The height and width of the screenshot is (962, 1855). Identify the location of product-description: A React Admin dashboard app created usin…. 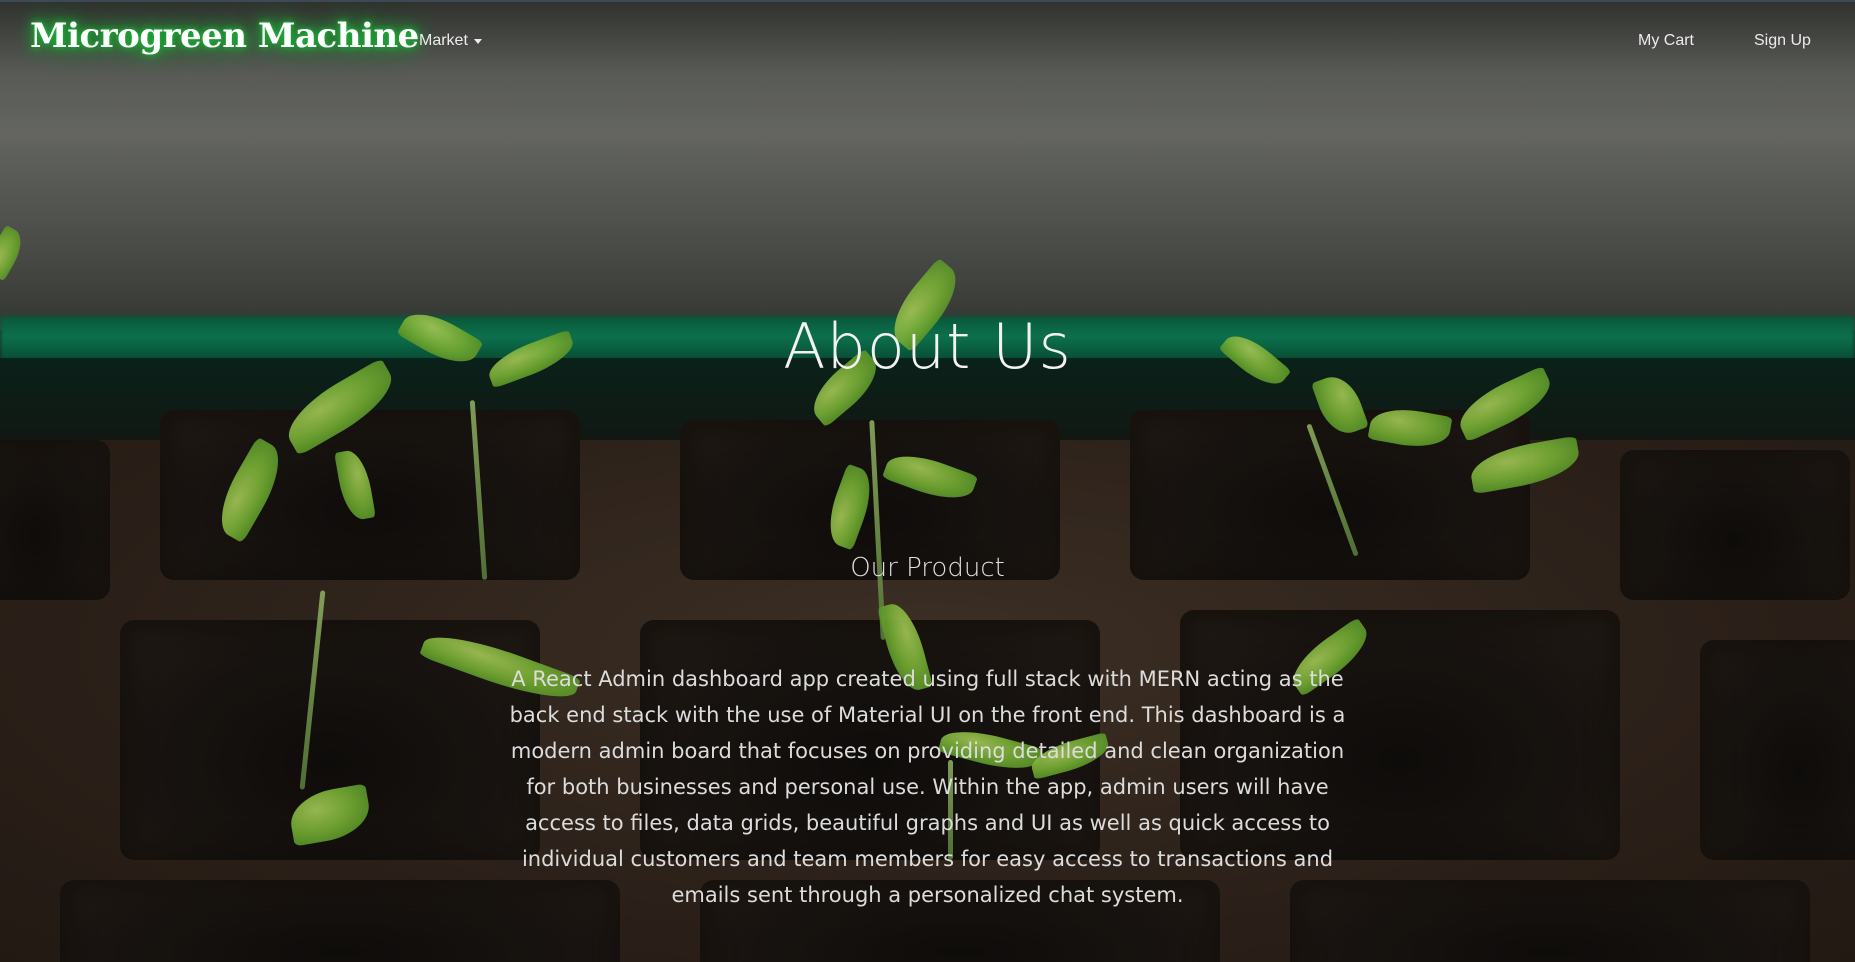
(927, 787).